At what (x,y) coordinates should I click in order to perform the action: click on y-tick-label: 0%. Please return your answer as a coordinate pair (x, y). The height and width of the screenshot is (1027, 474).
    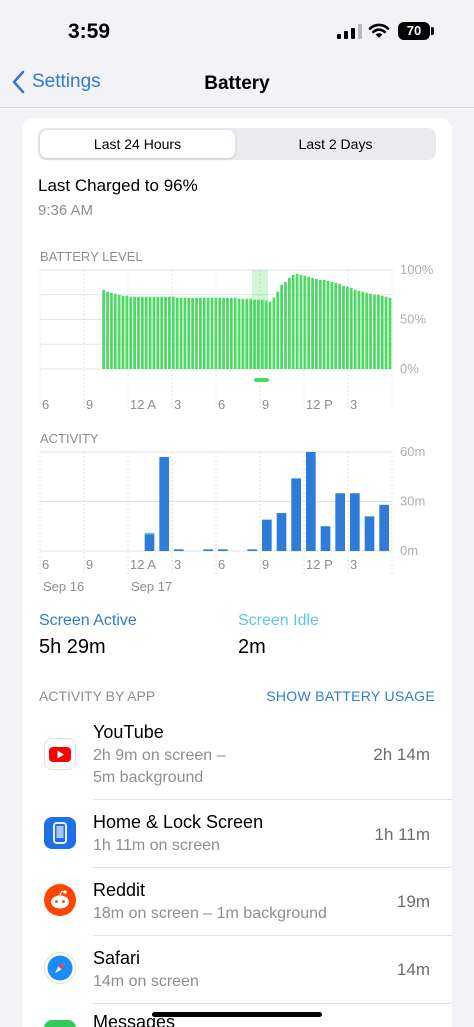
    Looking at the image, I should click on (409, 368).